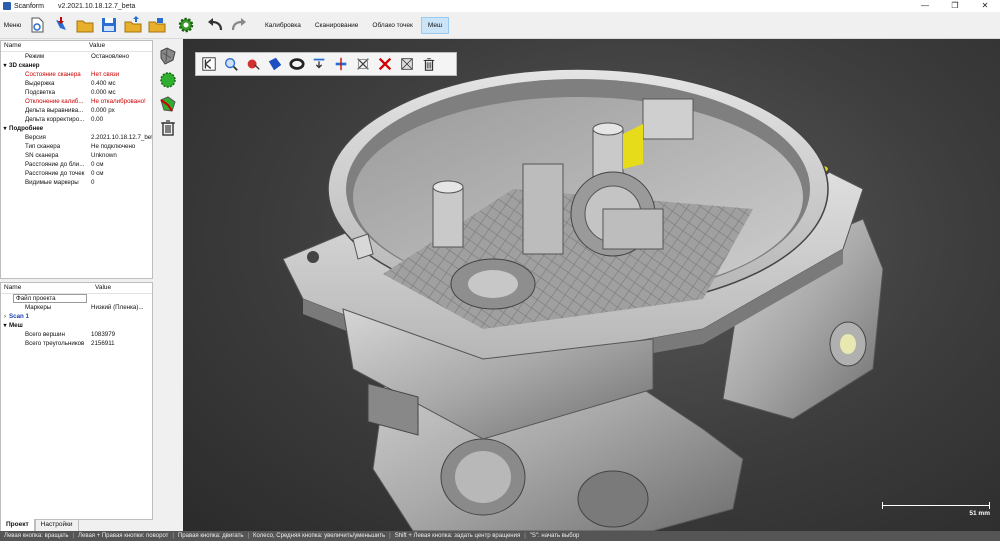 The width and height of the screenshot is (1000, 541). I want to click on tab-point-cloud: Облако точек, so click(392, 25).